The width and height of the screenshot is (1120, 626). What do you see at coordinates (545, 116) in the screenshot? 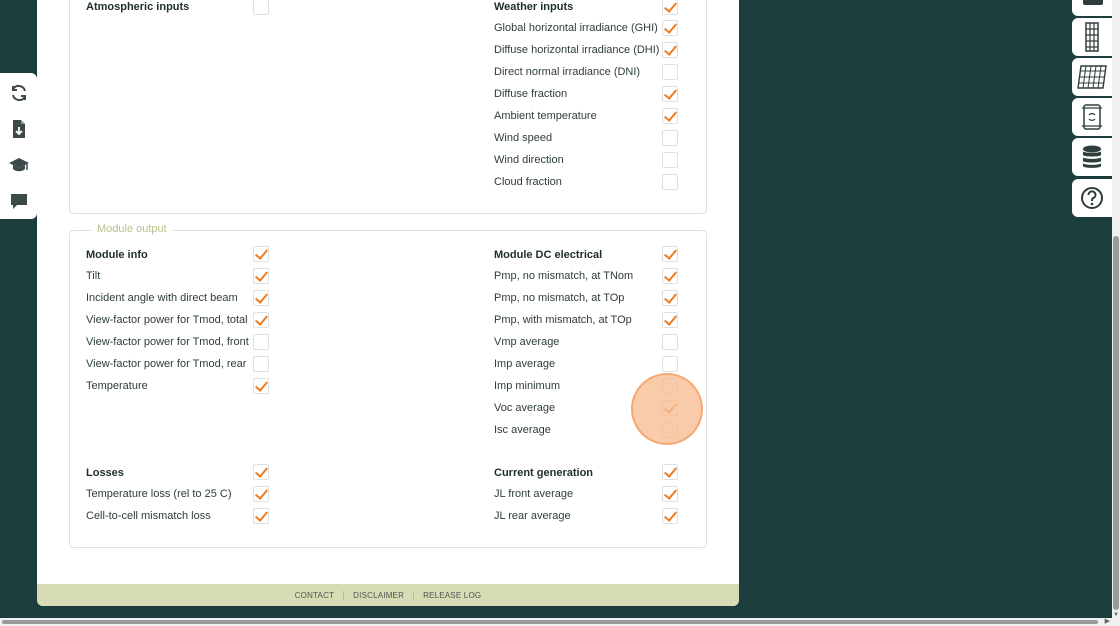
I see `weather-item-row: Ambient temperature` at bounding box center [545, 116].